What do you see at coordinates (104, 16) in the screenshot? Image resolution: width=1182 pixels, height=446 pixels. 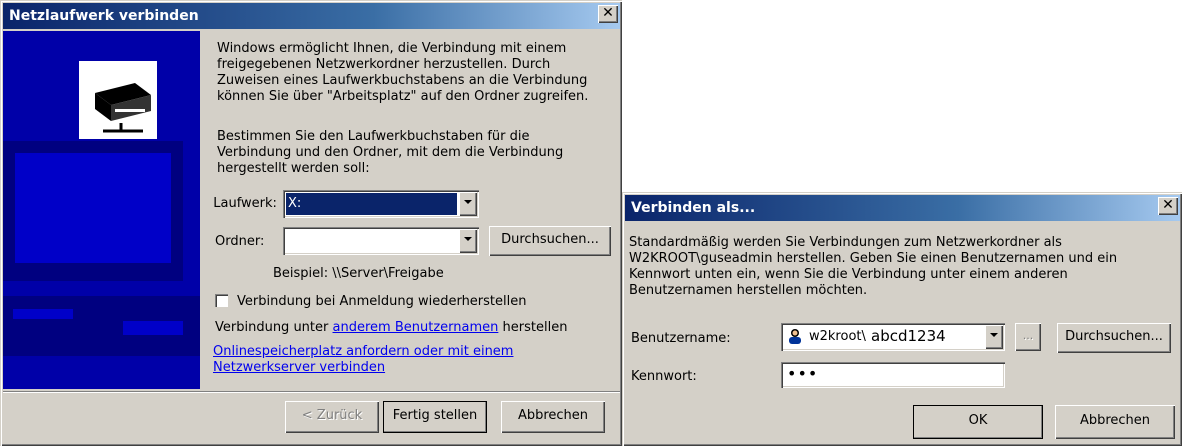 I see `map-dialog-title: Netzlaufwerk verbinden` at bounding box center [104, 16].